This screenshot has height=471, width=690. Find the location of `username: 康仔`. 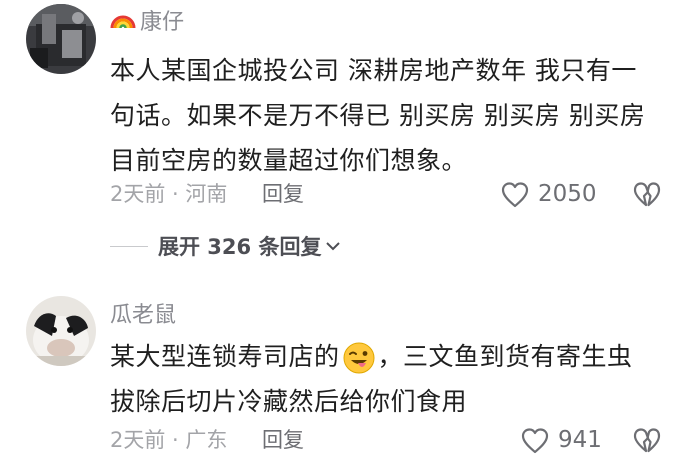

username: 康仔 is located at coordinates (147, 23).